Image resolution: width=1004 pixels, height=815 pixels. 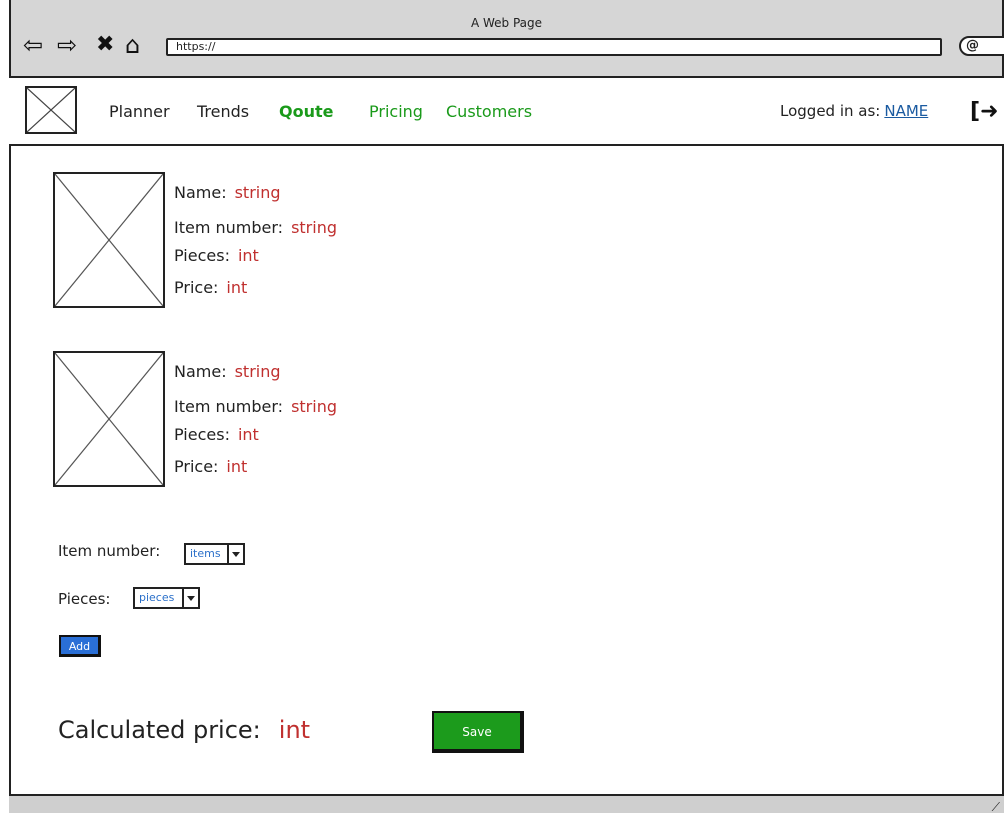 I want to click on close-icon: ✖, so click(x=109, y=45).